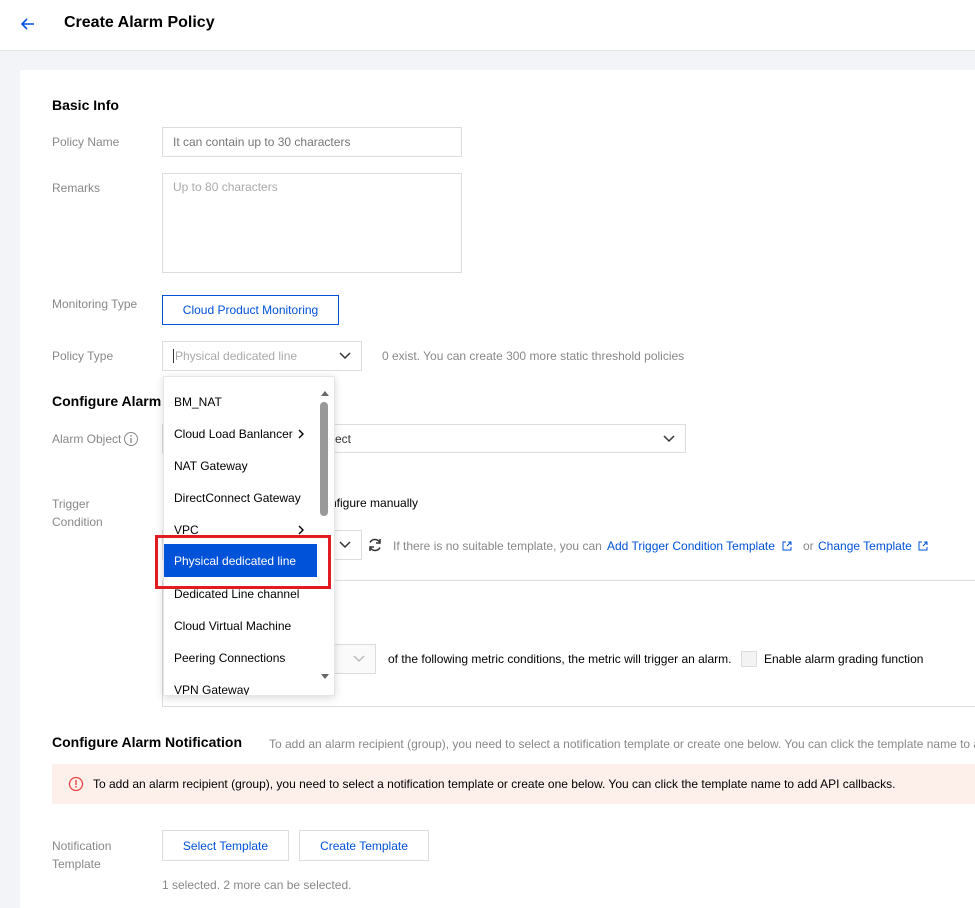 Image resolution: width=975 pixels, height=908 pixels. What do you see at coordinates (211, 689) in the screenshot?
I see `dropdown-item: VPN Gateway` at bounding box center [211, 689].